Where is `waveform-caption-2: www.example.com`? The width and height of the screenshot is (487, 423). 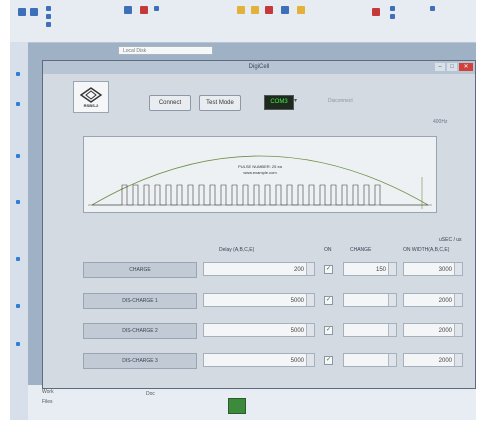
waveform-caption-2: www.example.com is located at coordinates (260, 172).